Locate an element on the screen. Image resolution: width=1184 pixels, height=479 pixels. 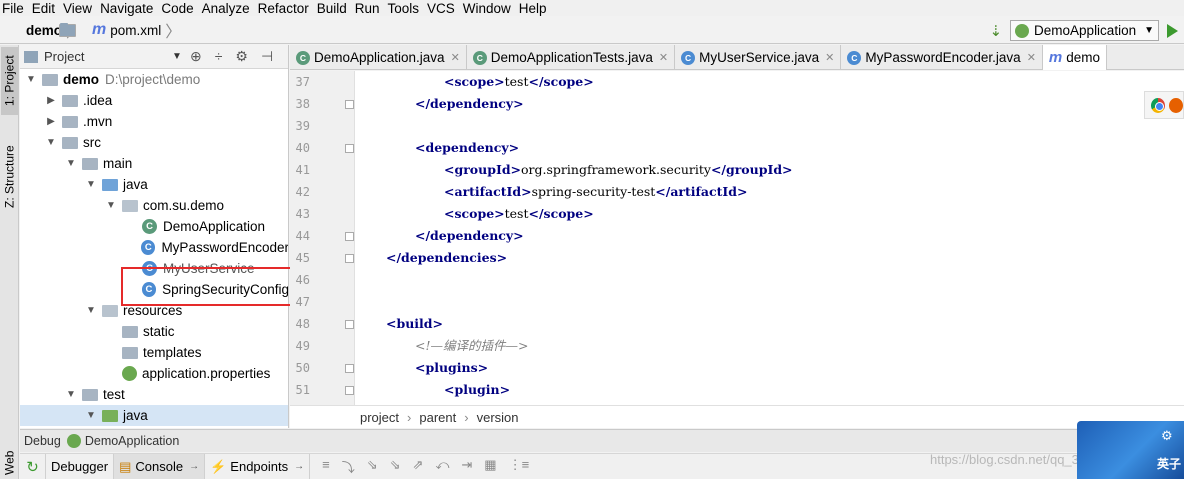
force-step-into-icon: ⇘ is located at coordinates (395, 466).